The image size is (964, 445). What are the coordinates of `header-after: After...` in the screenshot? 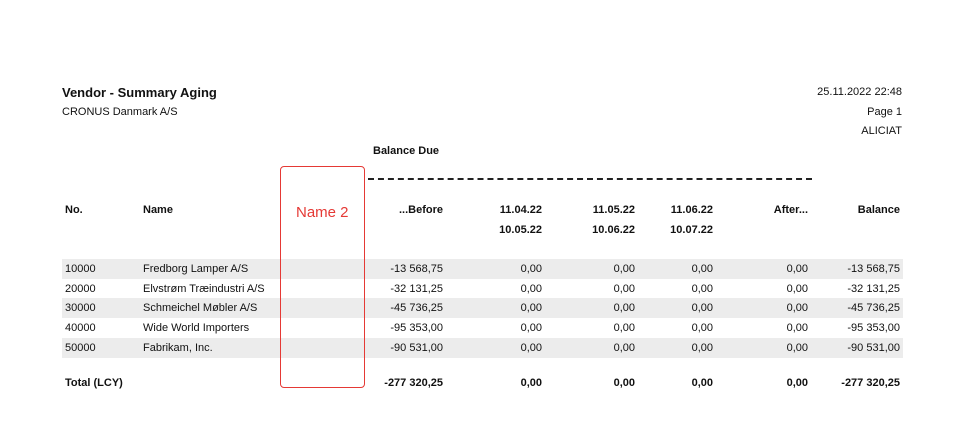 It's located at (790, 210).